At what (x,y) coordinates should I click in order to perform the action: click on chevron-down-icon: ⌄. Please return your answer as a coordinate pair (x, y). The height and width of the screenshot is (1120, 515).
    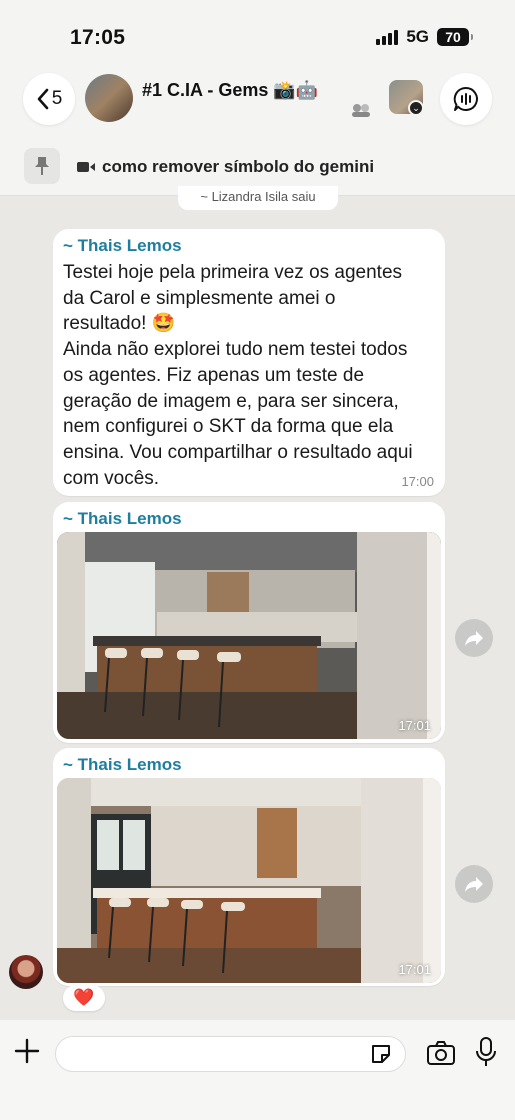
    Looking at the image, I should click on (416, 108).